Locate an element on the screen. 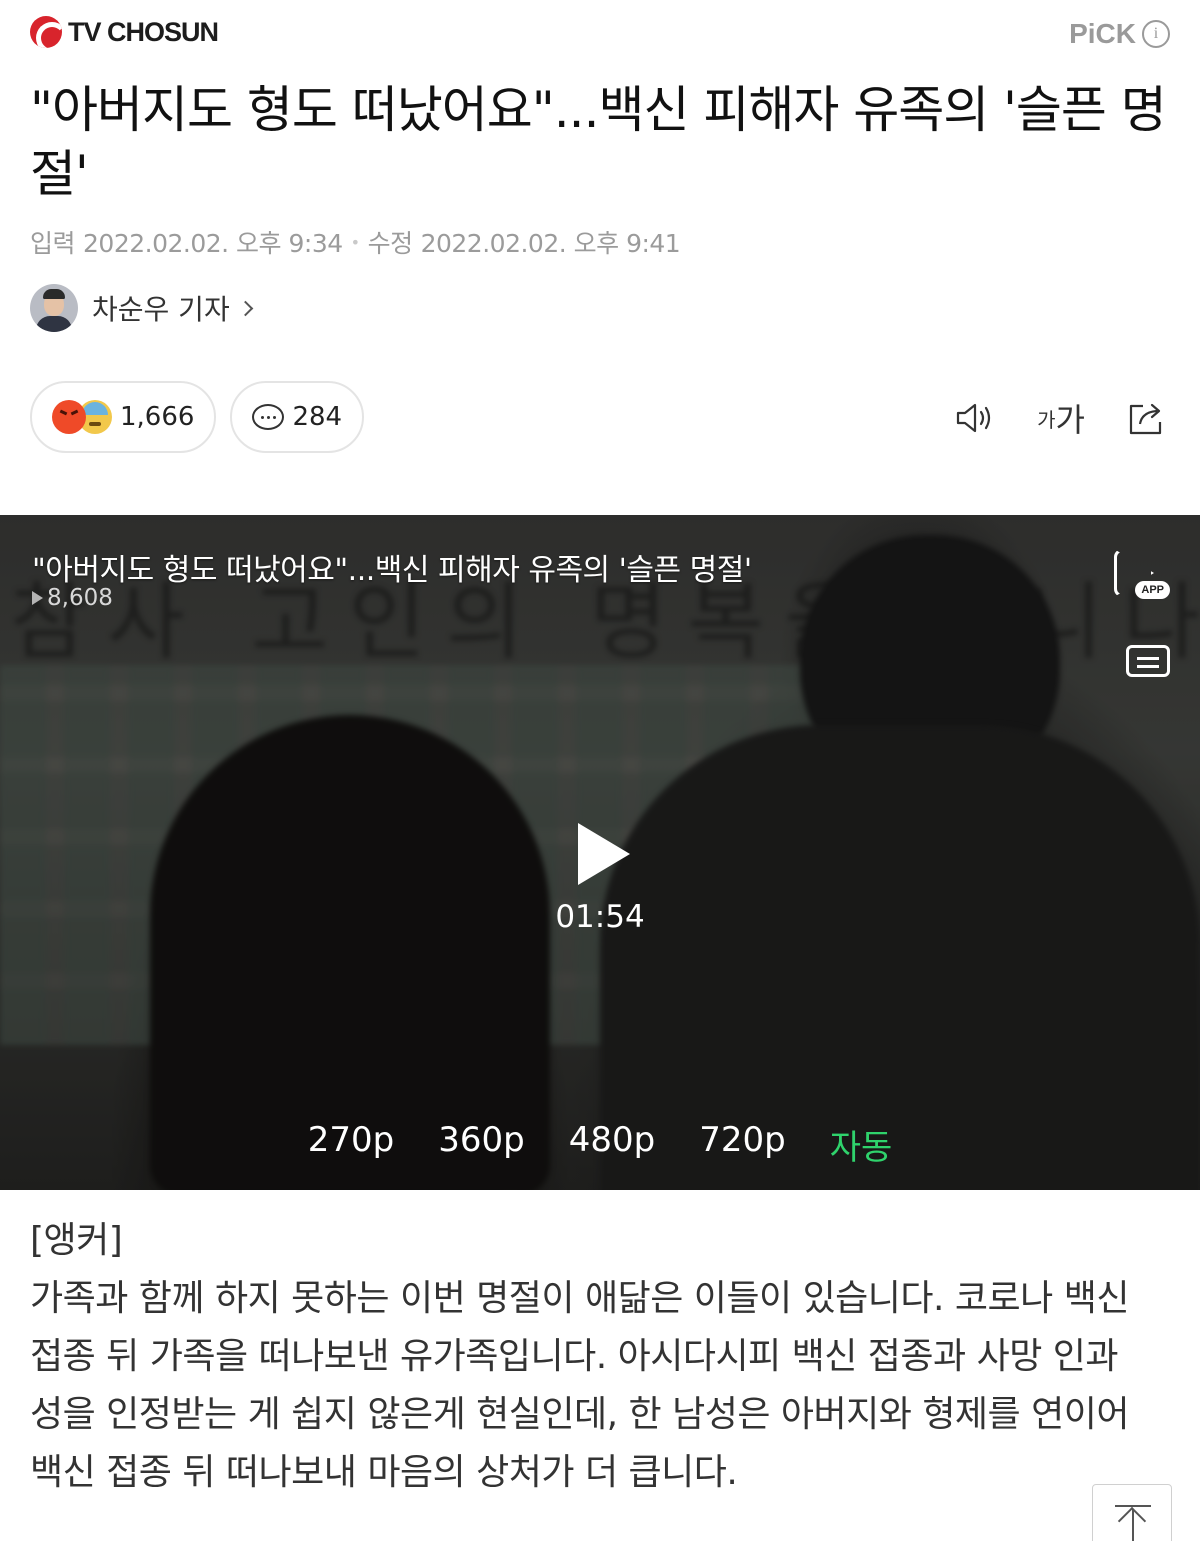  author-link: 차순우 기자 is located at coordinates (141, 308).